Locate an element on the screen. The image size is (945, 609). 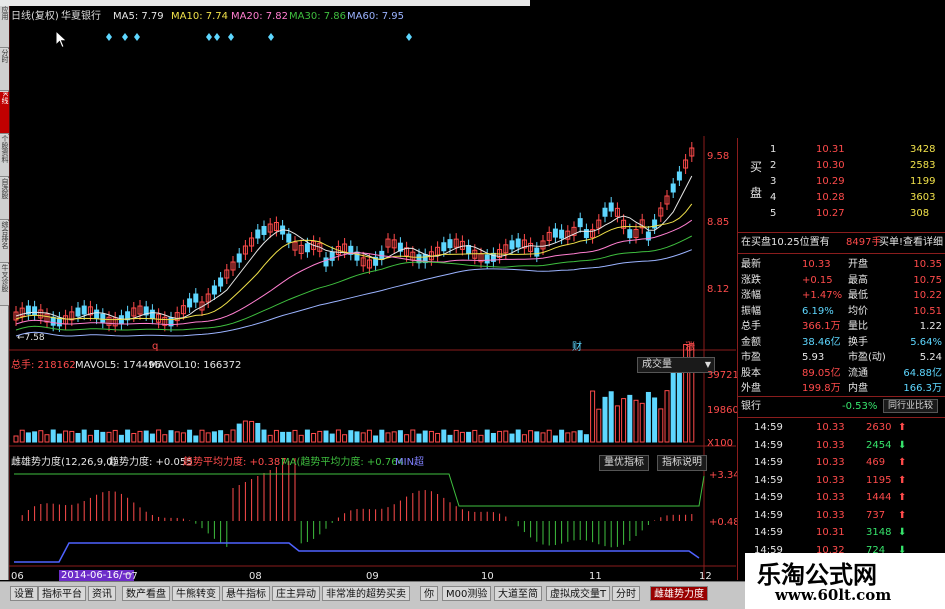
order-book-row: 2 10.30 2583 is located at coordinates (841, 165).